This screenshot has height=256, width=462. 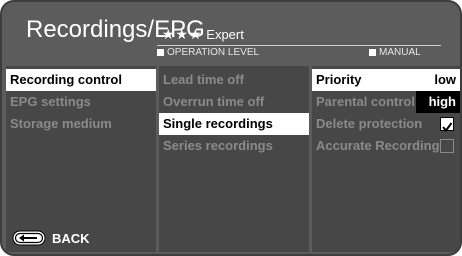 What do you see at coordinates (51, 238) in the screenshot?
I see `back-button: BACK` at bounding box center [51, 238].